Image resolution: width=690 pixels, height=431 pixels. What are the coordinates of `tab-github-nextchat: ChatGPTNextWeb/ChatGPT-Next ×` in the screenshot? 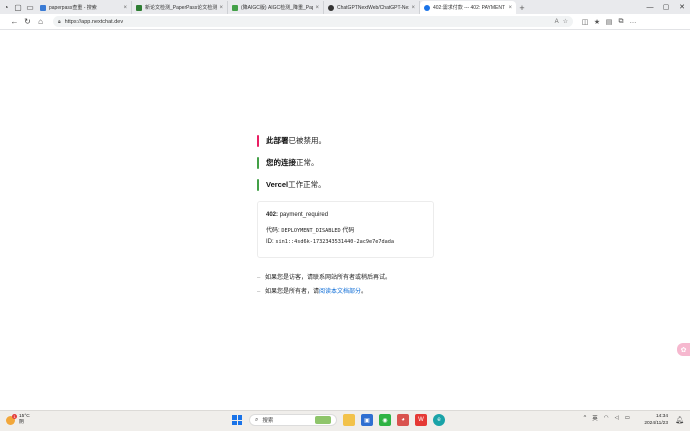 It's located at (372, 7).